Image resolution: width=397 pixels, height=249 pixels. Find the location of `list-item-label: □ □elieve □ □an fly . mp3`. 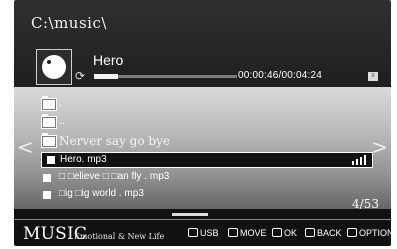

list-item-label: □ □elieve □ □an fly . mp3 is located at coordinates (114, 176).